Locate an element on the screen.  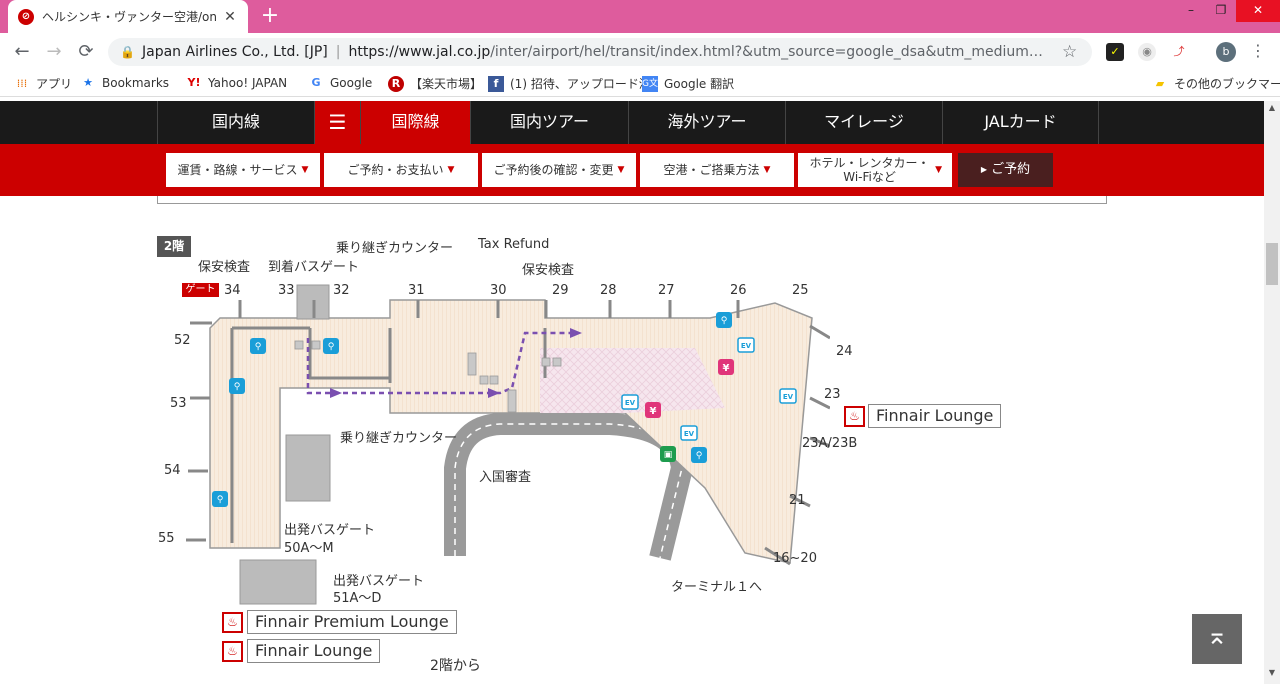
extension-check-icon: ✓ is located at coordinates (1115, 52).